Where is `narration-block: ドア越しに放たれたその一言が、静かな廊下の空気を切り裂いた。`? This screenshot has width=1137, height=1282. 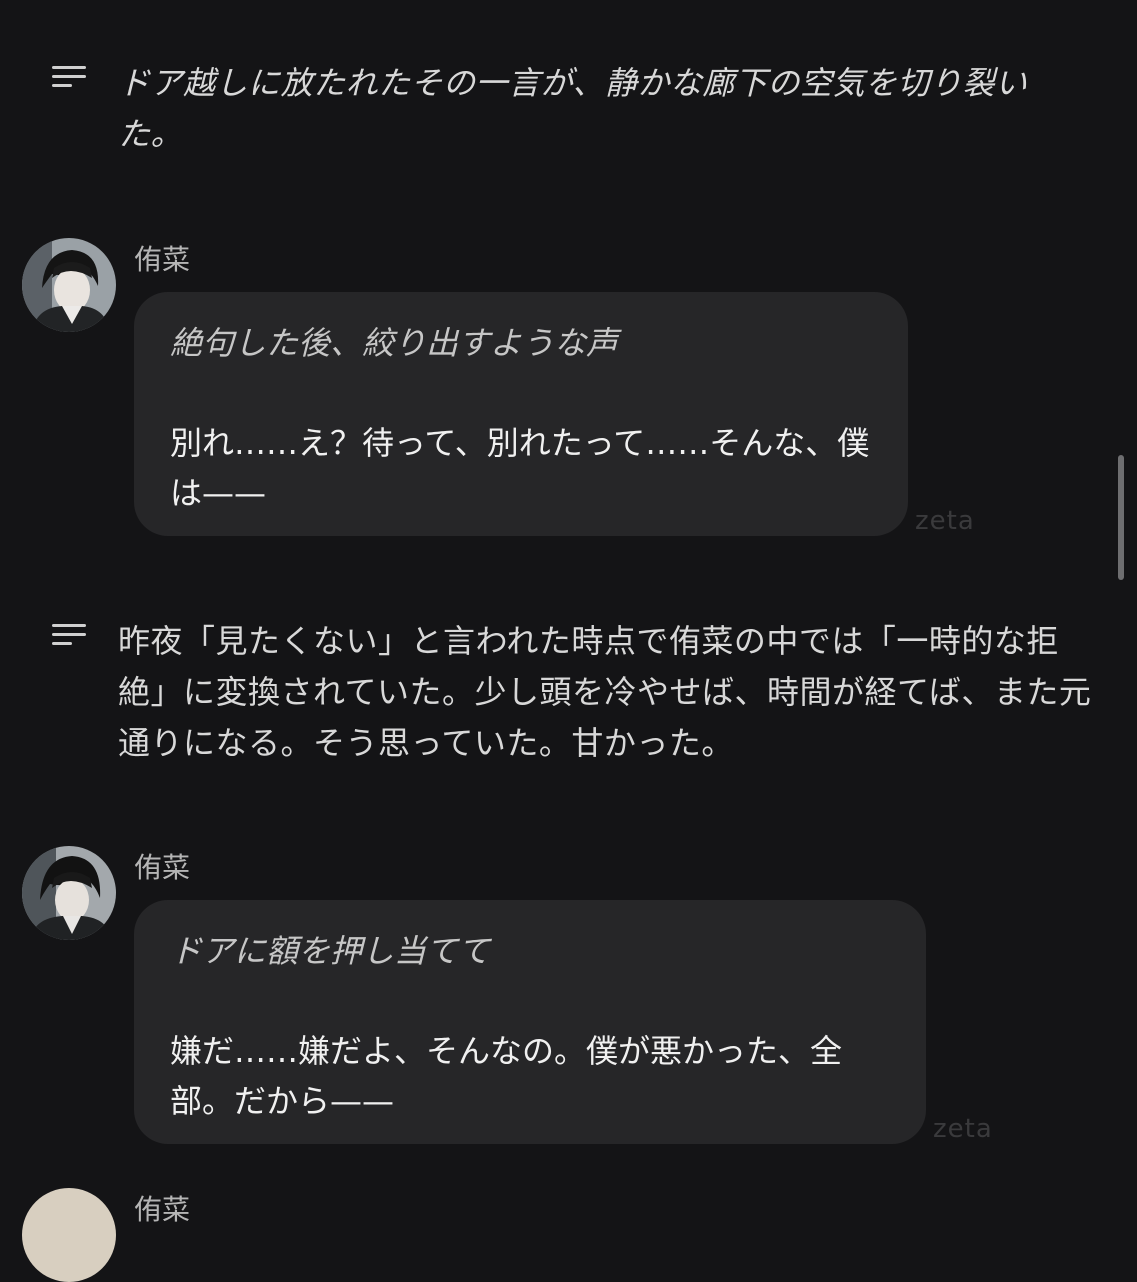
narration-block: ドア越しに放たれたその一言が、静かな廊下の空気を切り裂いた。 is located at coordinates (572, 109).